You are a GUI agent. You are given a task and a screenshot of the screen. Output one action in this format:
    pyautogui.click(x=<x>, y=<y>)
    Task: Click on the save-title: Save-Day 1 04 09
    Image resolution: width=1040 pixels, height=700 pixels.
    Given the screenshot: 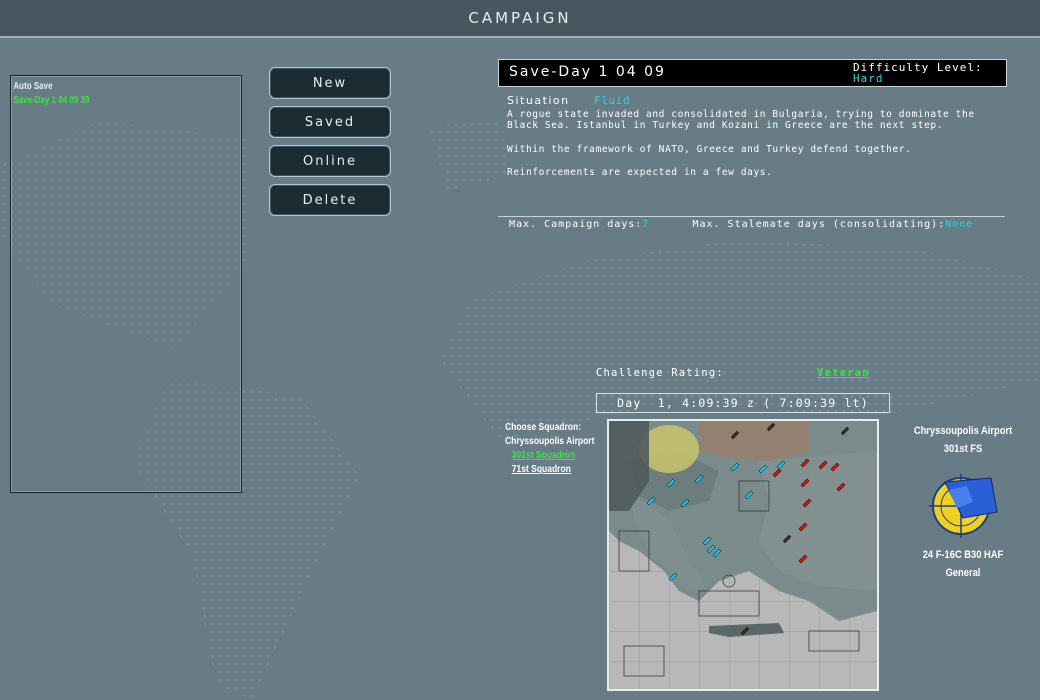 What is the action you would take?
    pyautogui.click(x=587, y=72)
    